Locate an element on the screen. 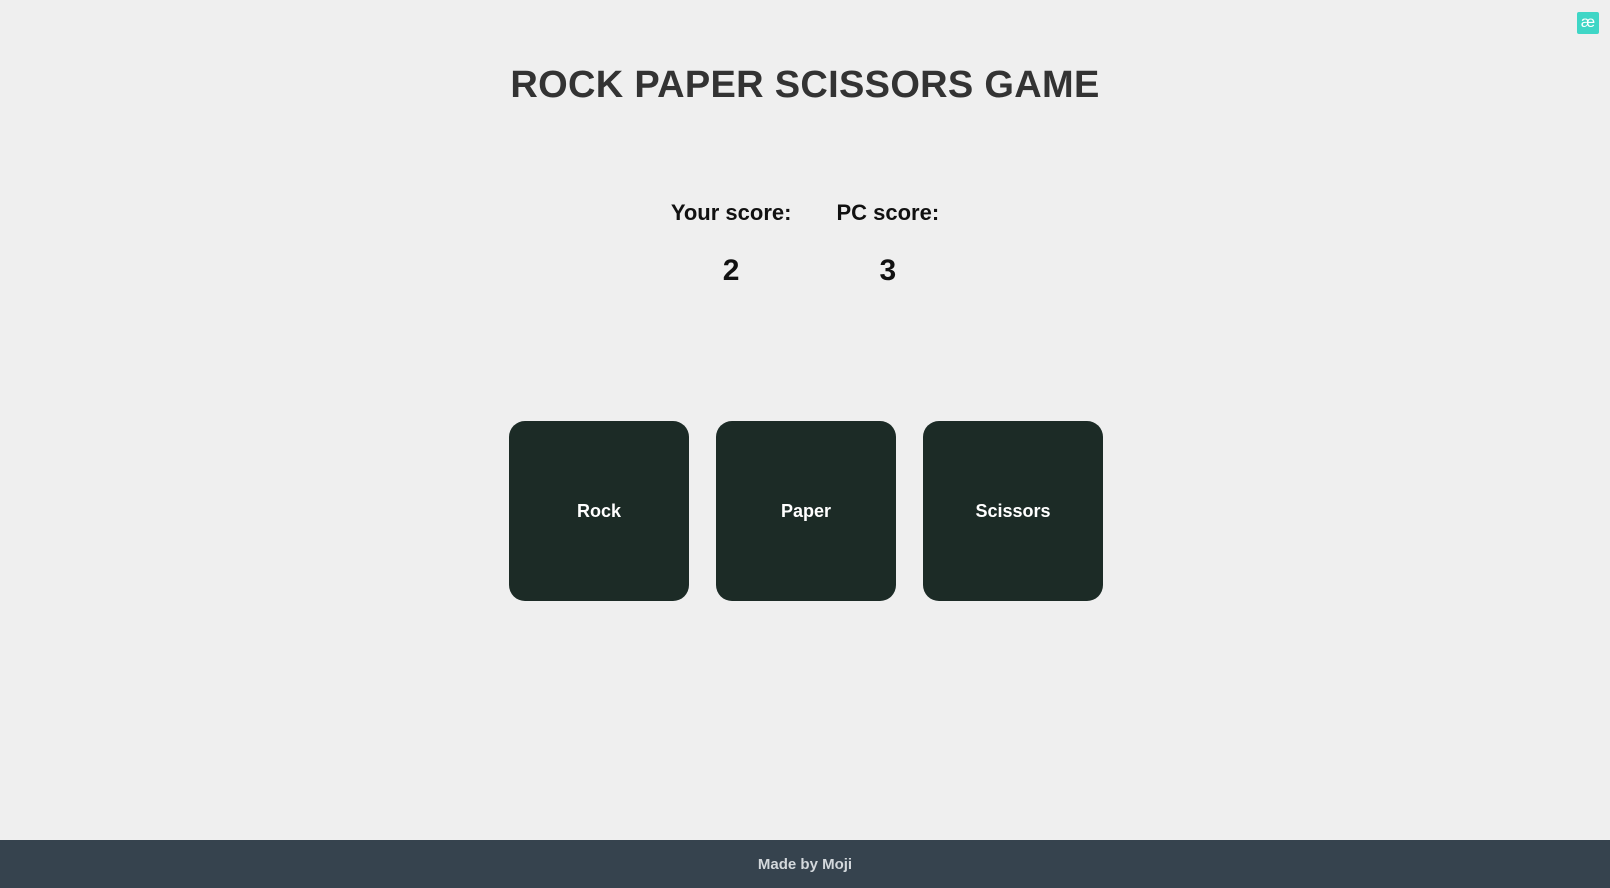 The image size is (1610, 888). pc-score-label: PC score: is located at coordinates (888, 212).